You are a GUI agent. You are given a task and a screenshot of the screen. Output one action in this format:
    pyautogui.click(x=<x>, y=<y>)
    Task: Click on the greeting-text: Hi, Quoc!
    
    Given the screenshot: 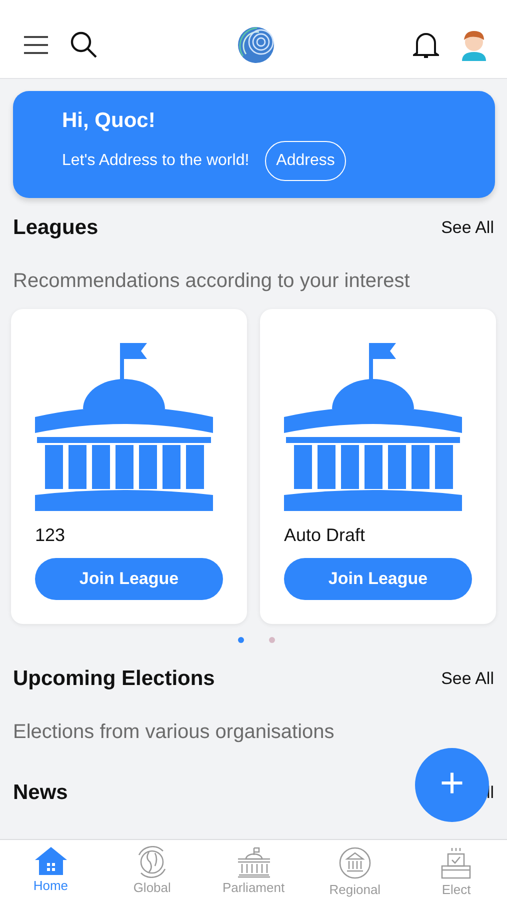 What is the action you would take?
    pyautogui.click(x=109, y=121)
    